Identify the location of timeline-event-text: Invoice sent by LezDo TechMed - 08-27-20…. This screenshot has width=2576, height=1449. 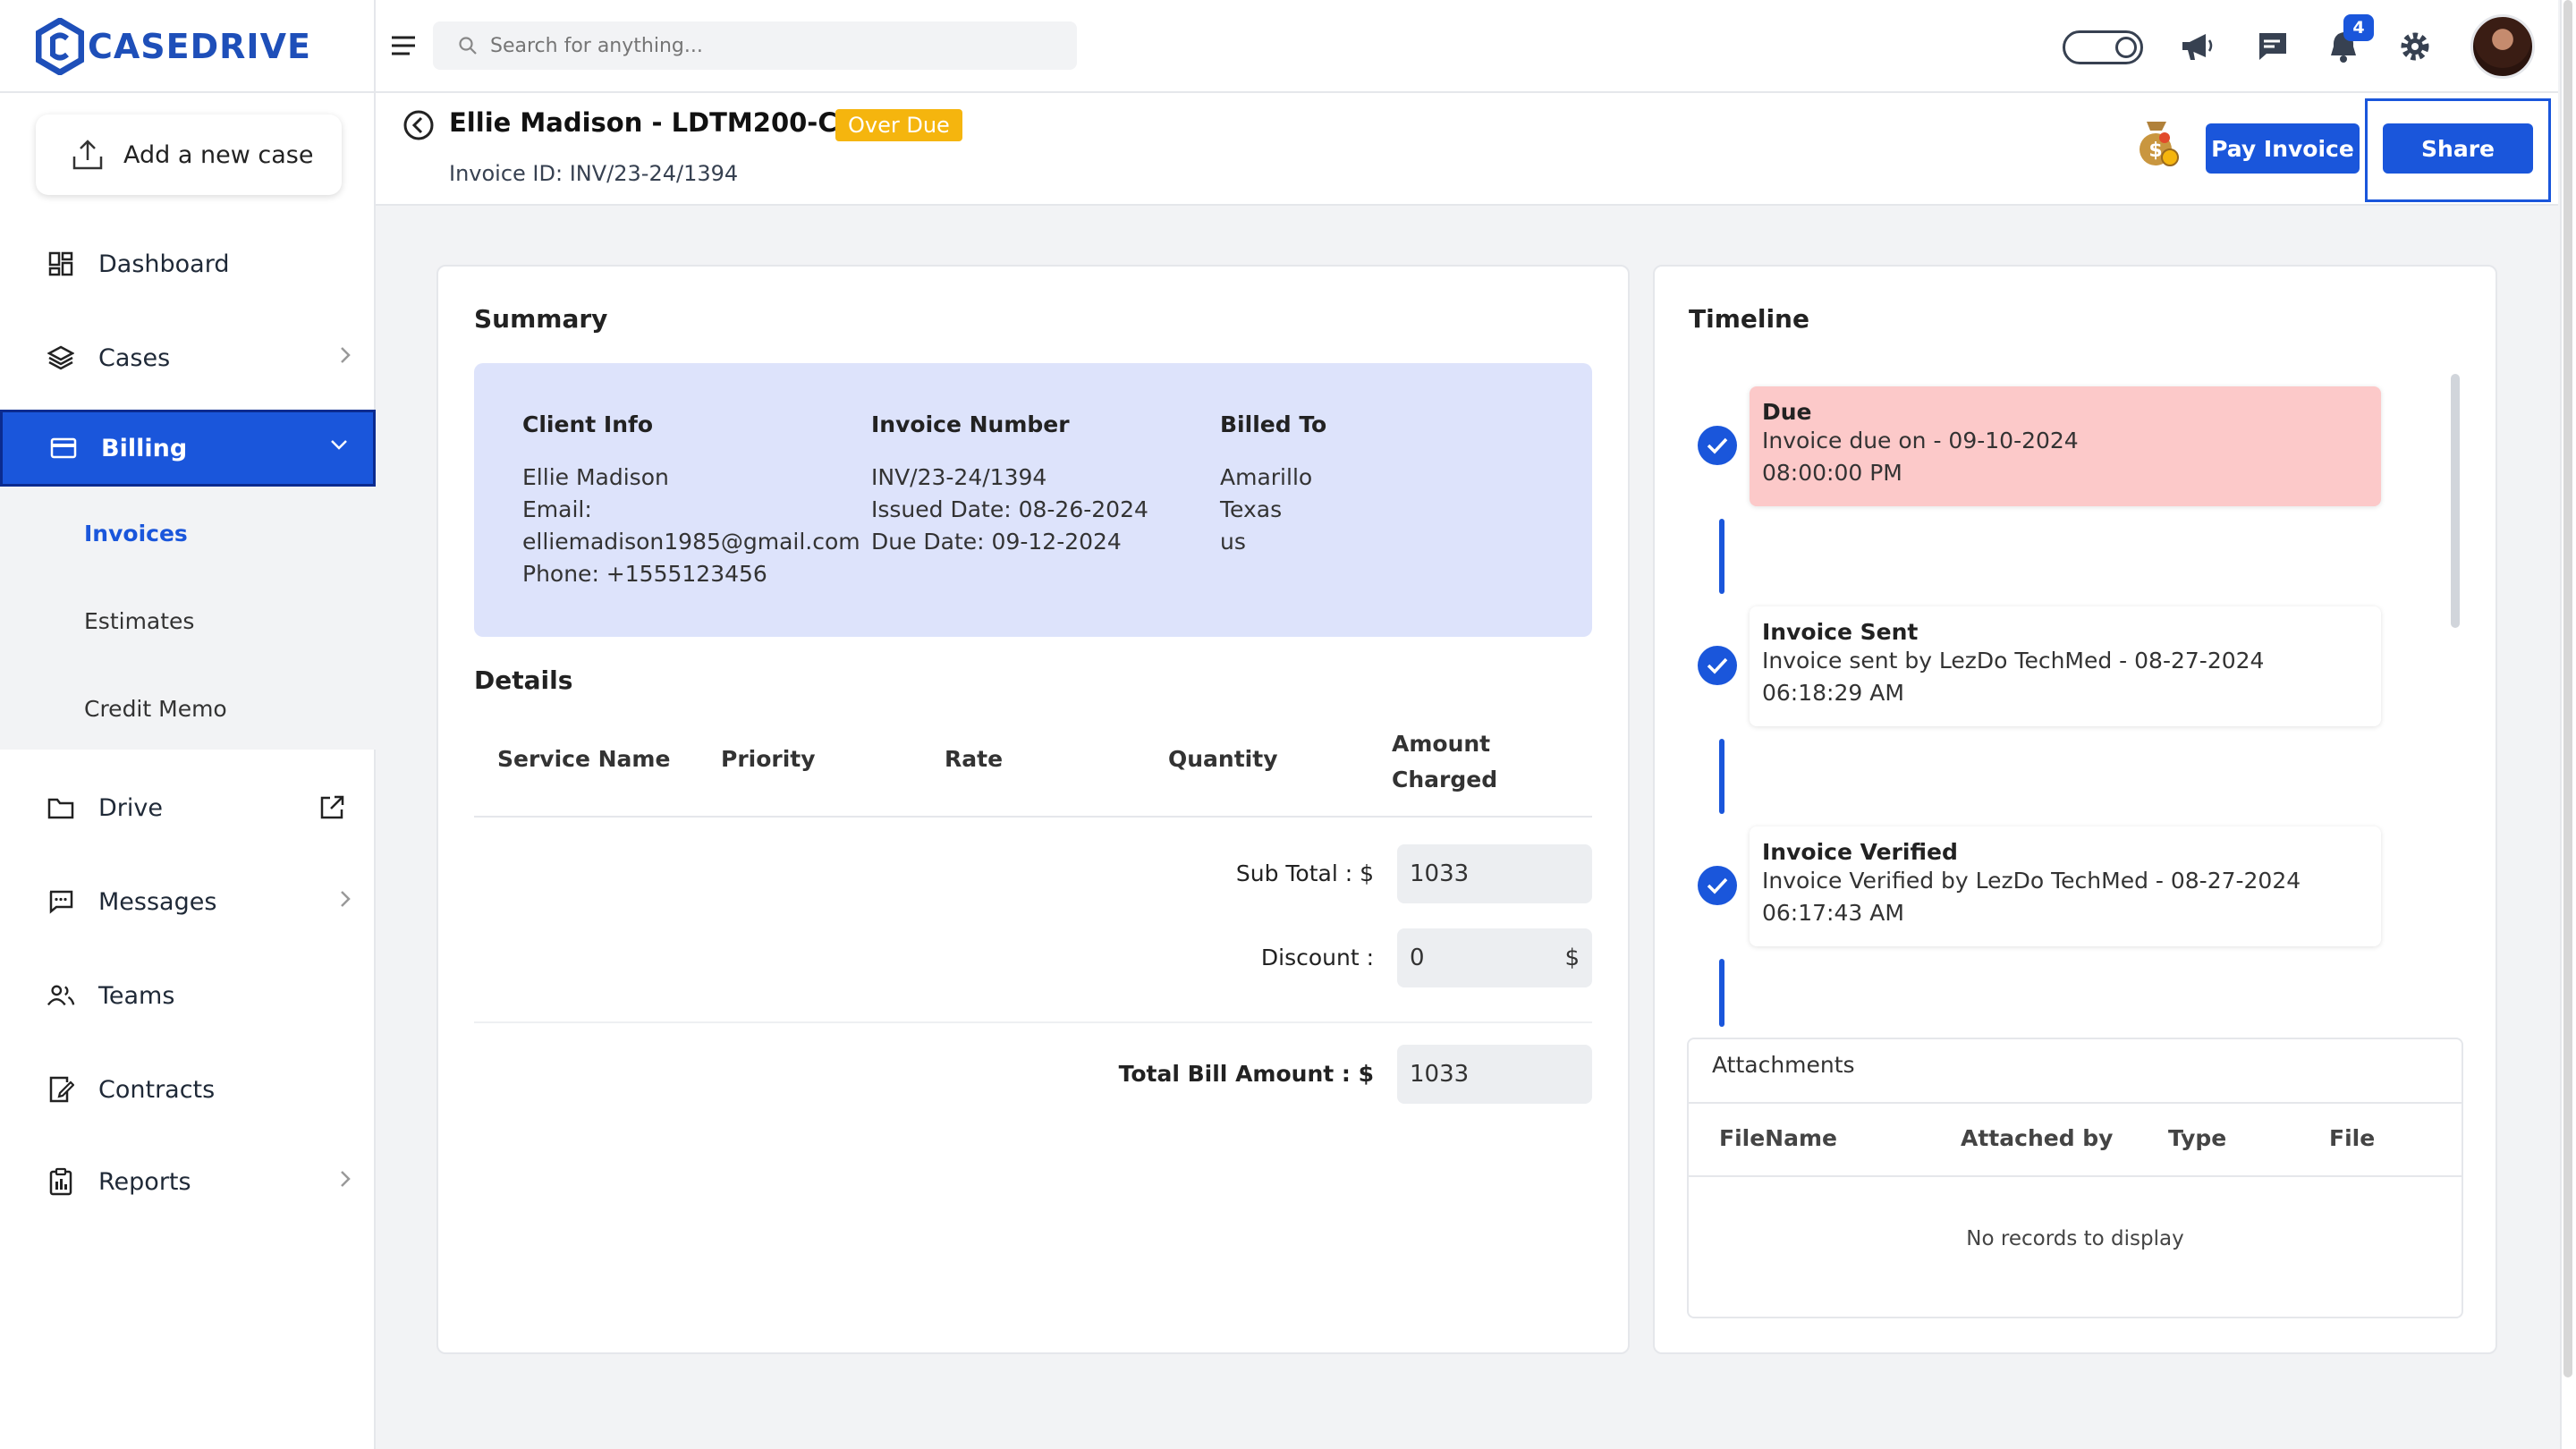
(2013, 661).